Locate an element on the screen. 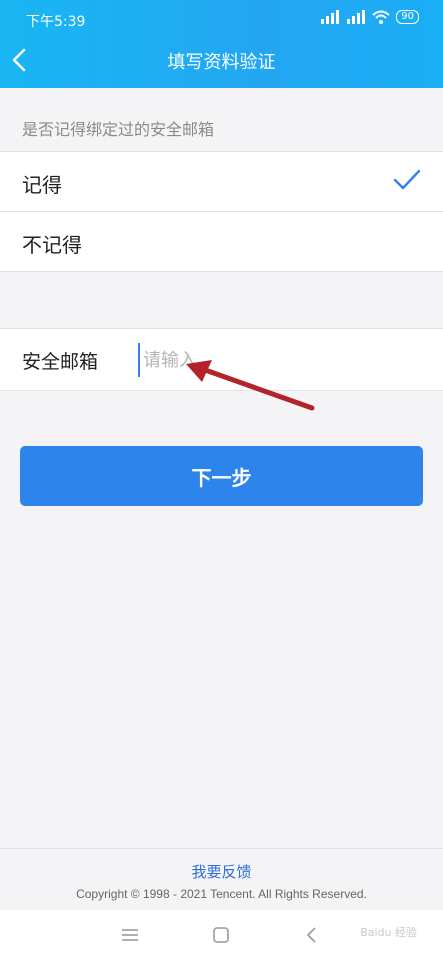  check-icon is located at coordinates (407, 179).